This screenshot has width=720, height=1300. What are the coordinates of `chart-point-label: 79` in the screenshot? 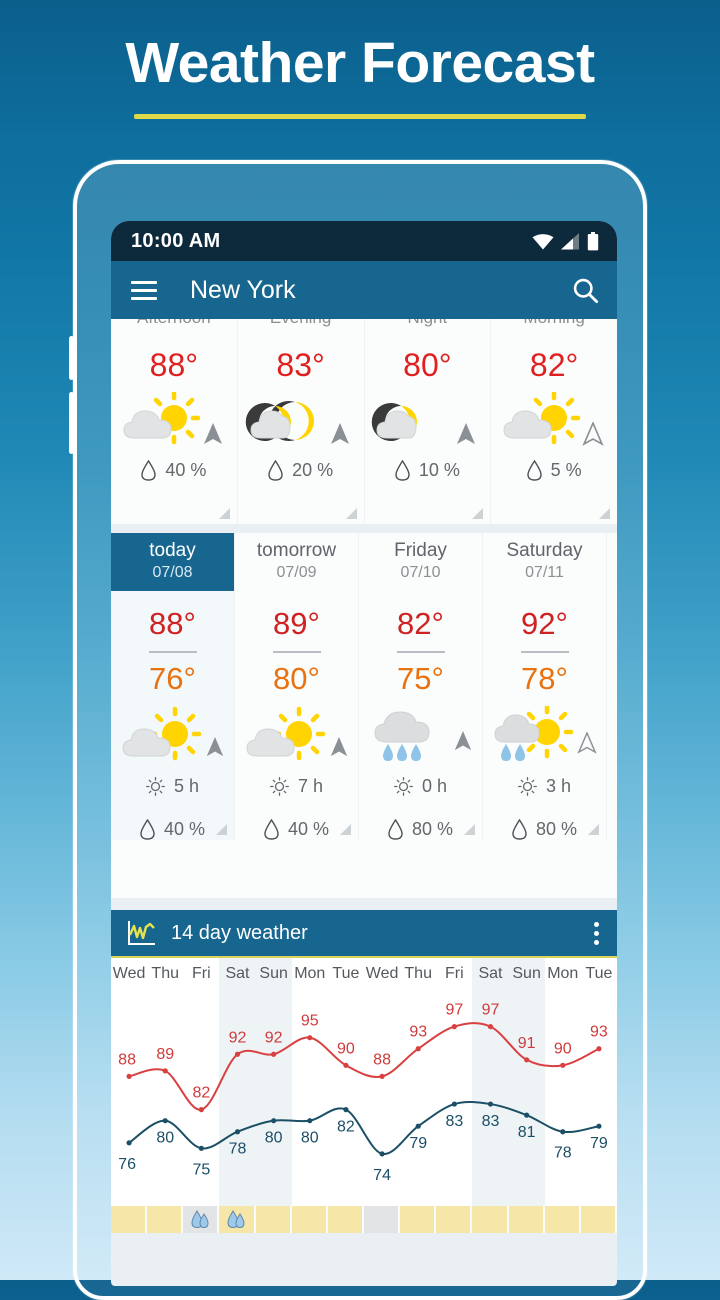 It's located at (599, 1143).